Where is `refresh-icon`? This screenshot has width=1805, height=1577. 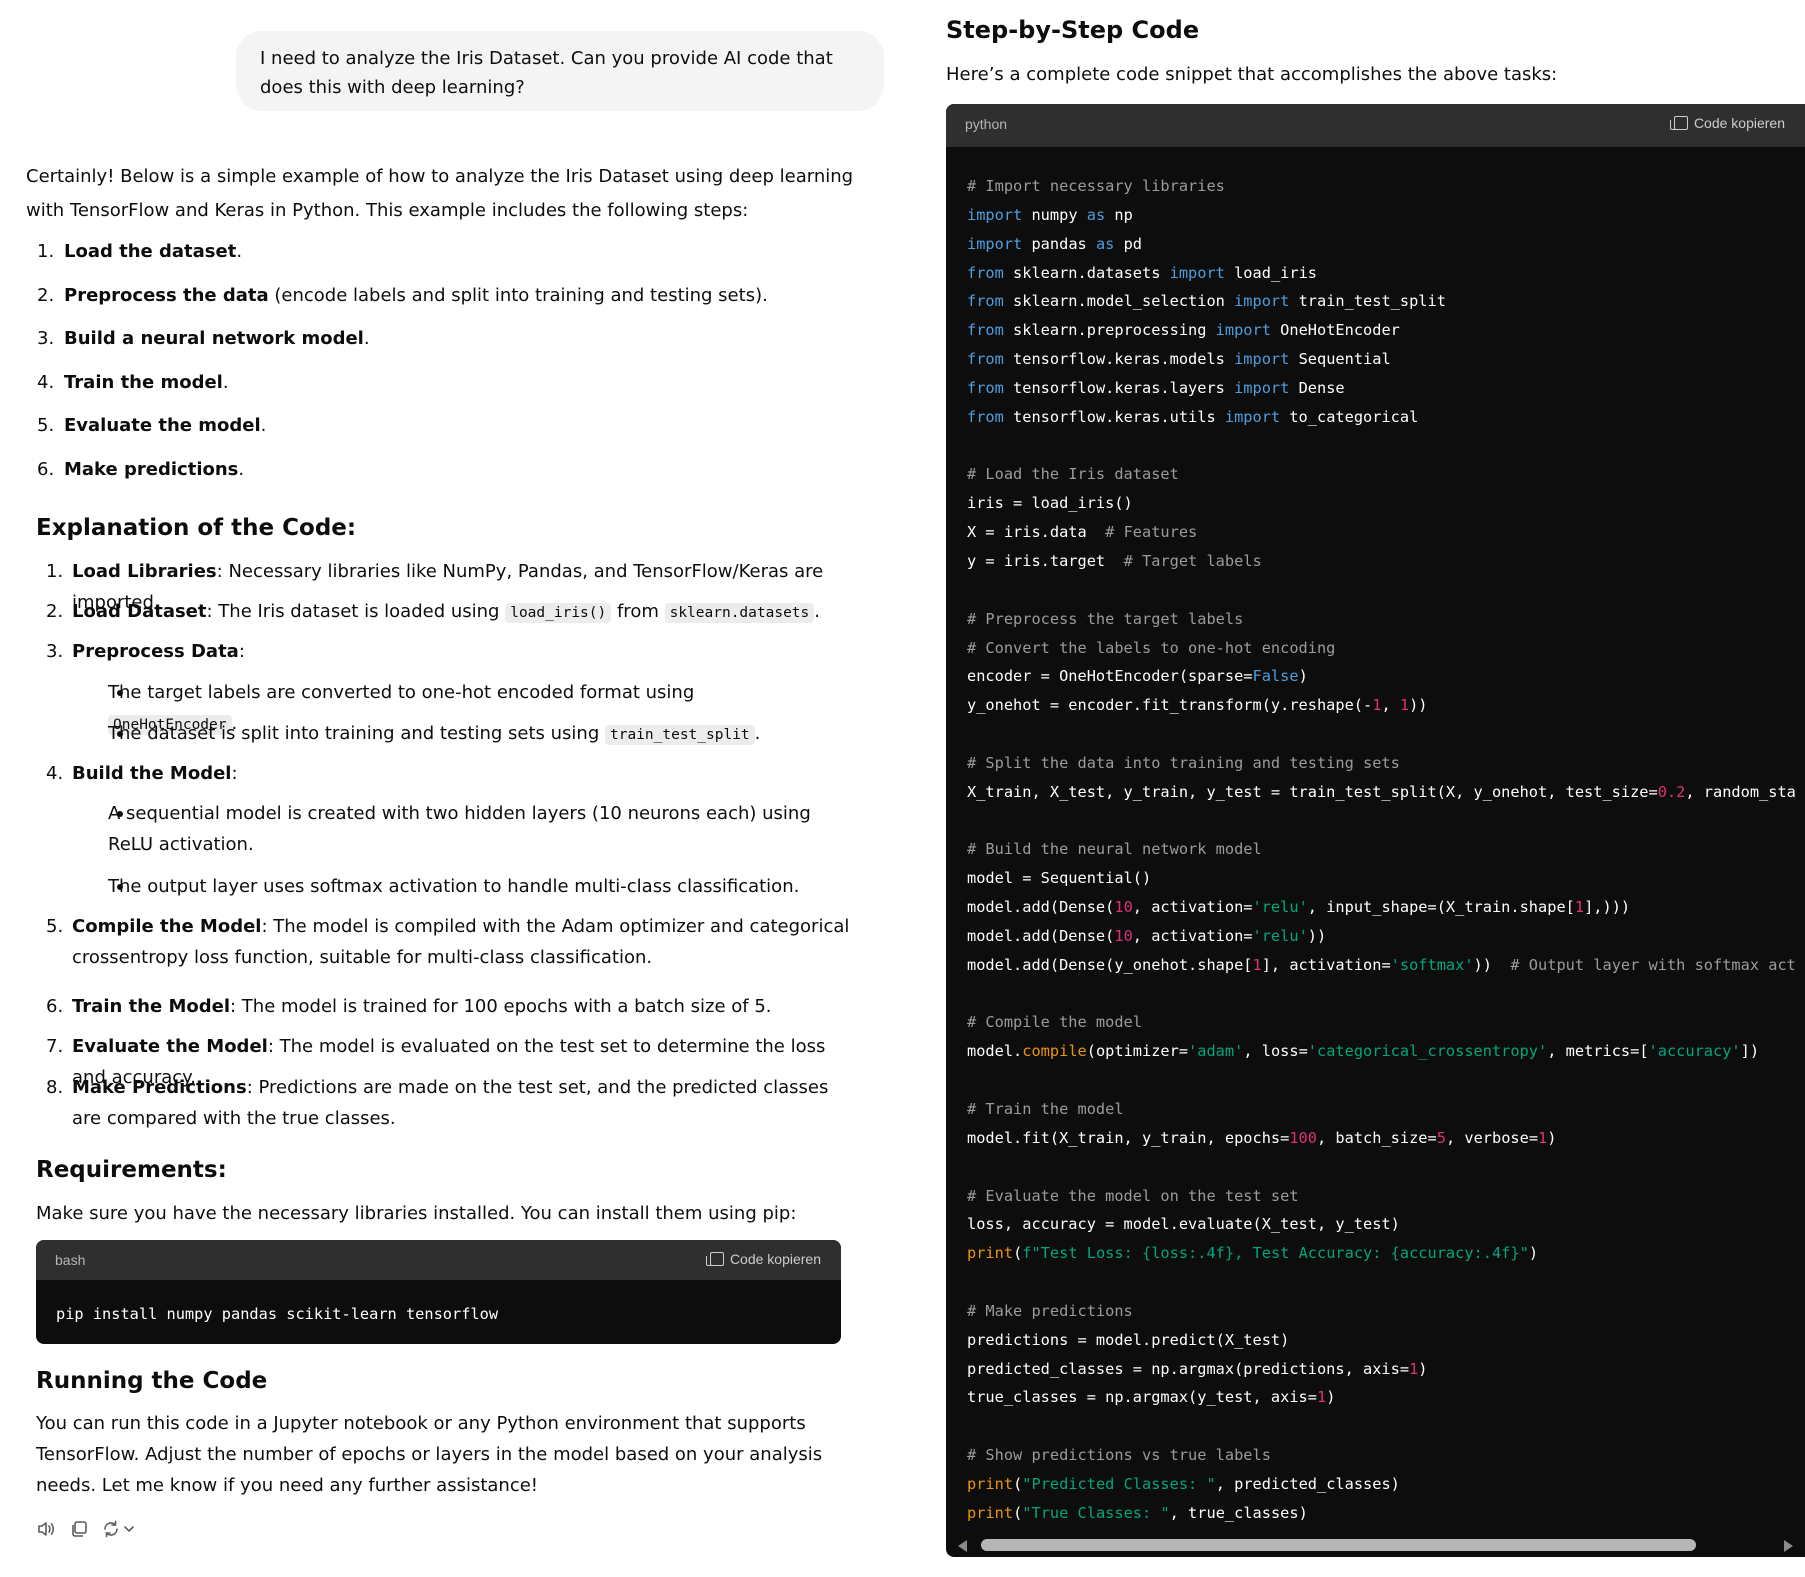 refresh-icon is located at coordinates (118, 1529).